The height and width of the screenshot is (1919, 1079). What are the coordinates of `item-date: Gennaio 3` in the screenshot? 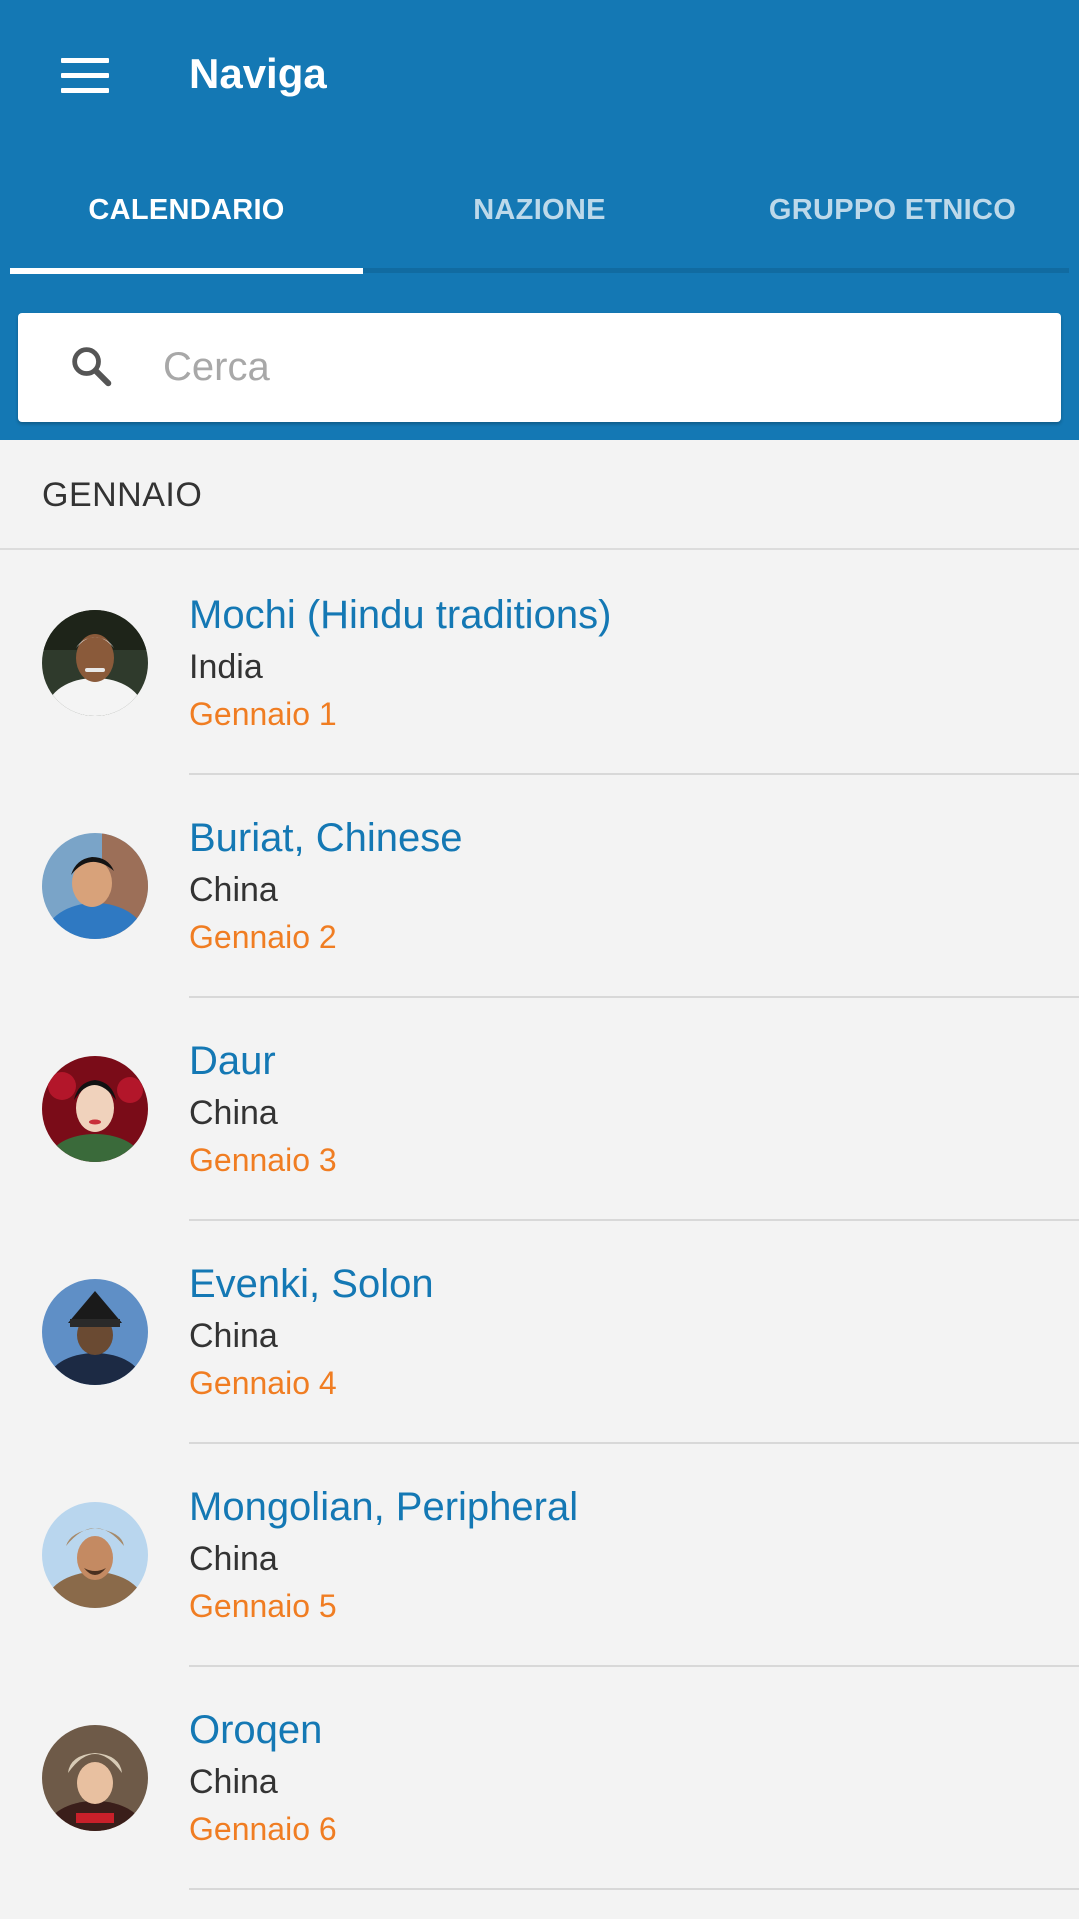 It's located at (263, 1160).